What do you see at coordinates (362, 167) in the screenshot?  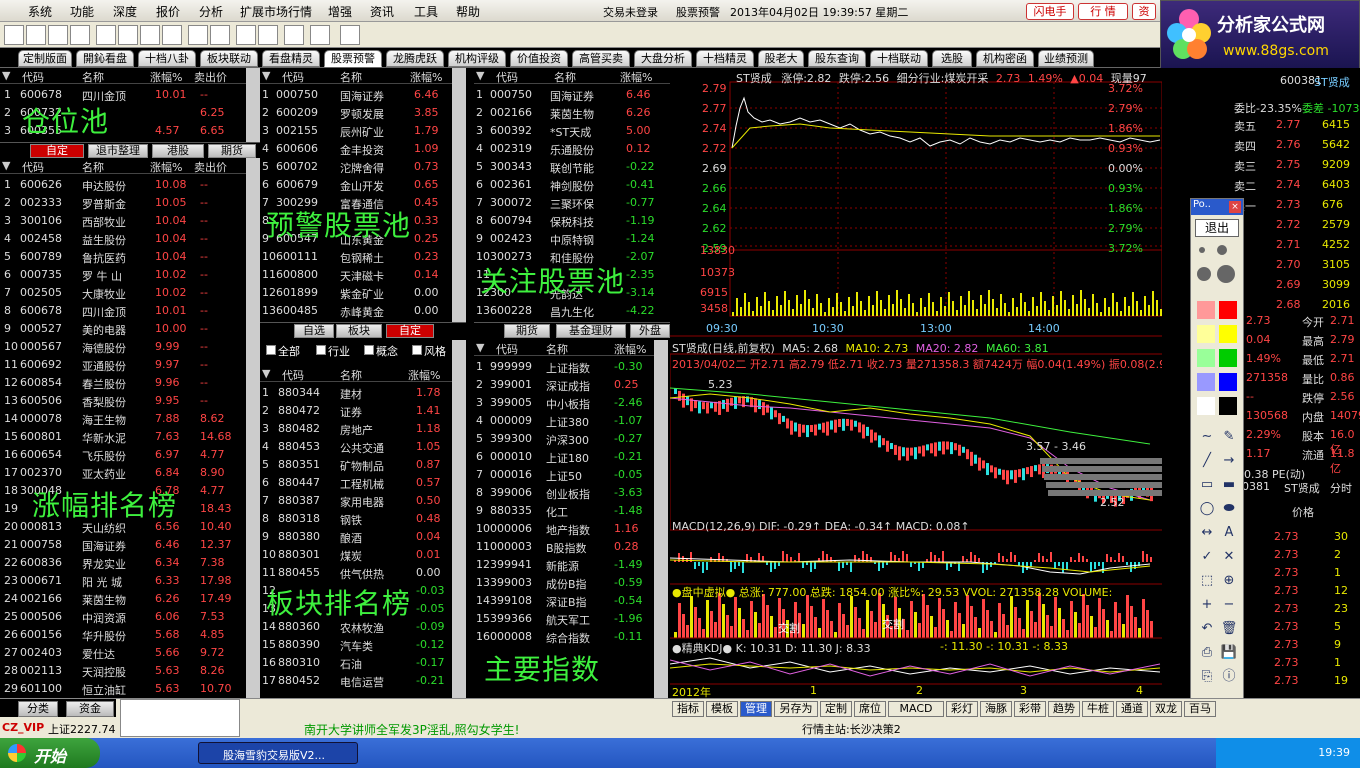 I see `table-row: 5 600702 沱牌舍得 0.73` at bounding box center [362, 167].